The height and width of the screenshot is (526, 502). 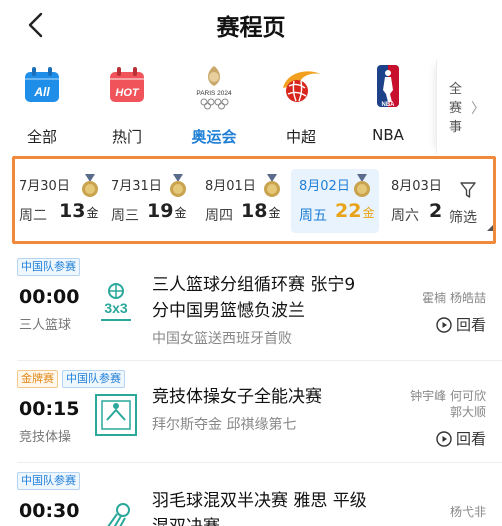 I want to click on 3x3-basketball-icon: 3x3, so click(x=116, y=302).